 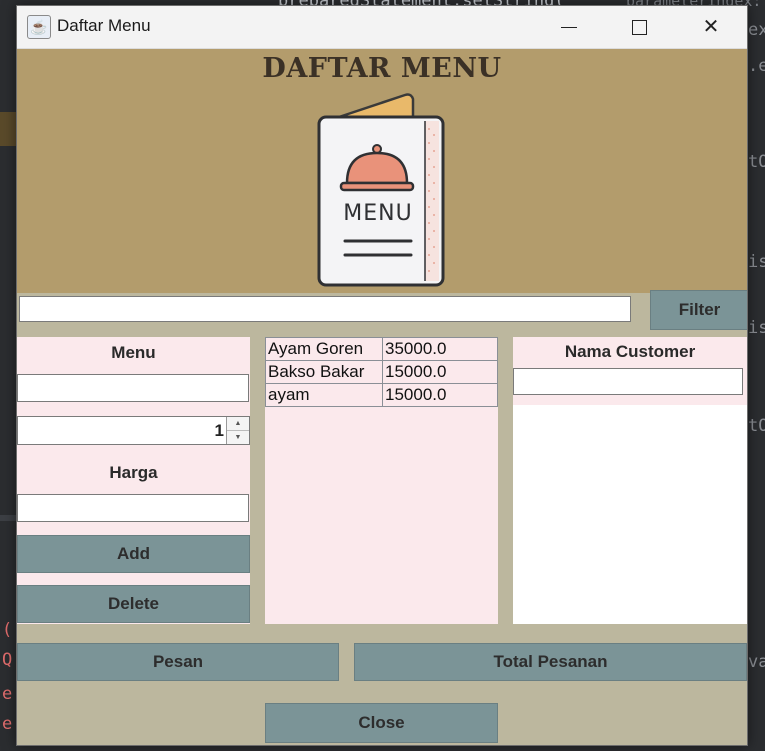 I want to click on maximize-button, so click(x=639, y=27).